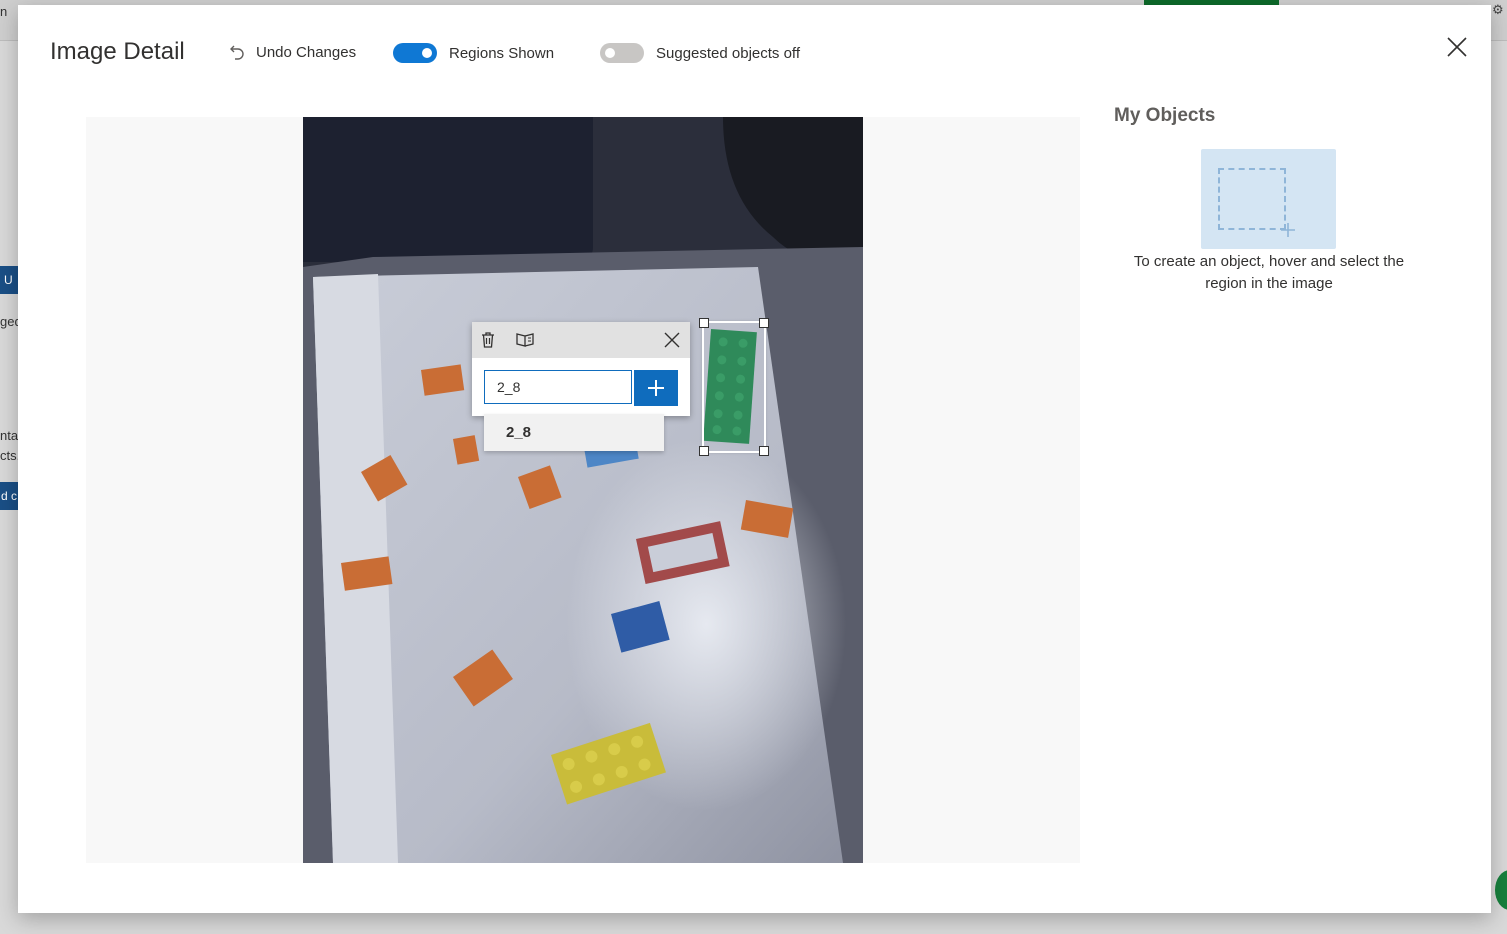  I want to click on undo-changes-button: Undo Changes, so click(292, 52).